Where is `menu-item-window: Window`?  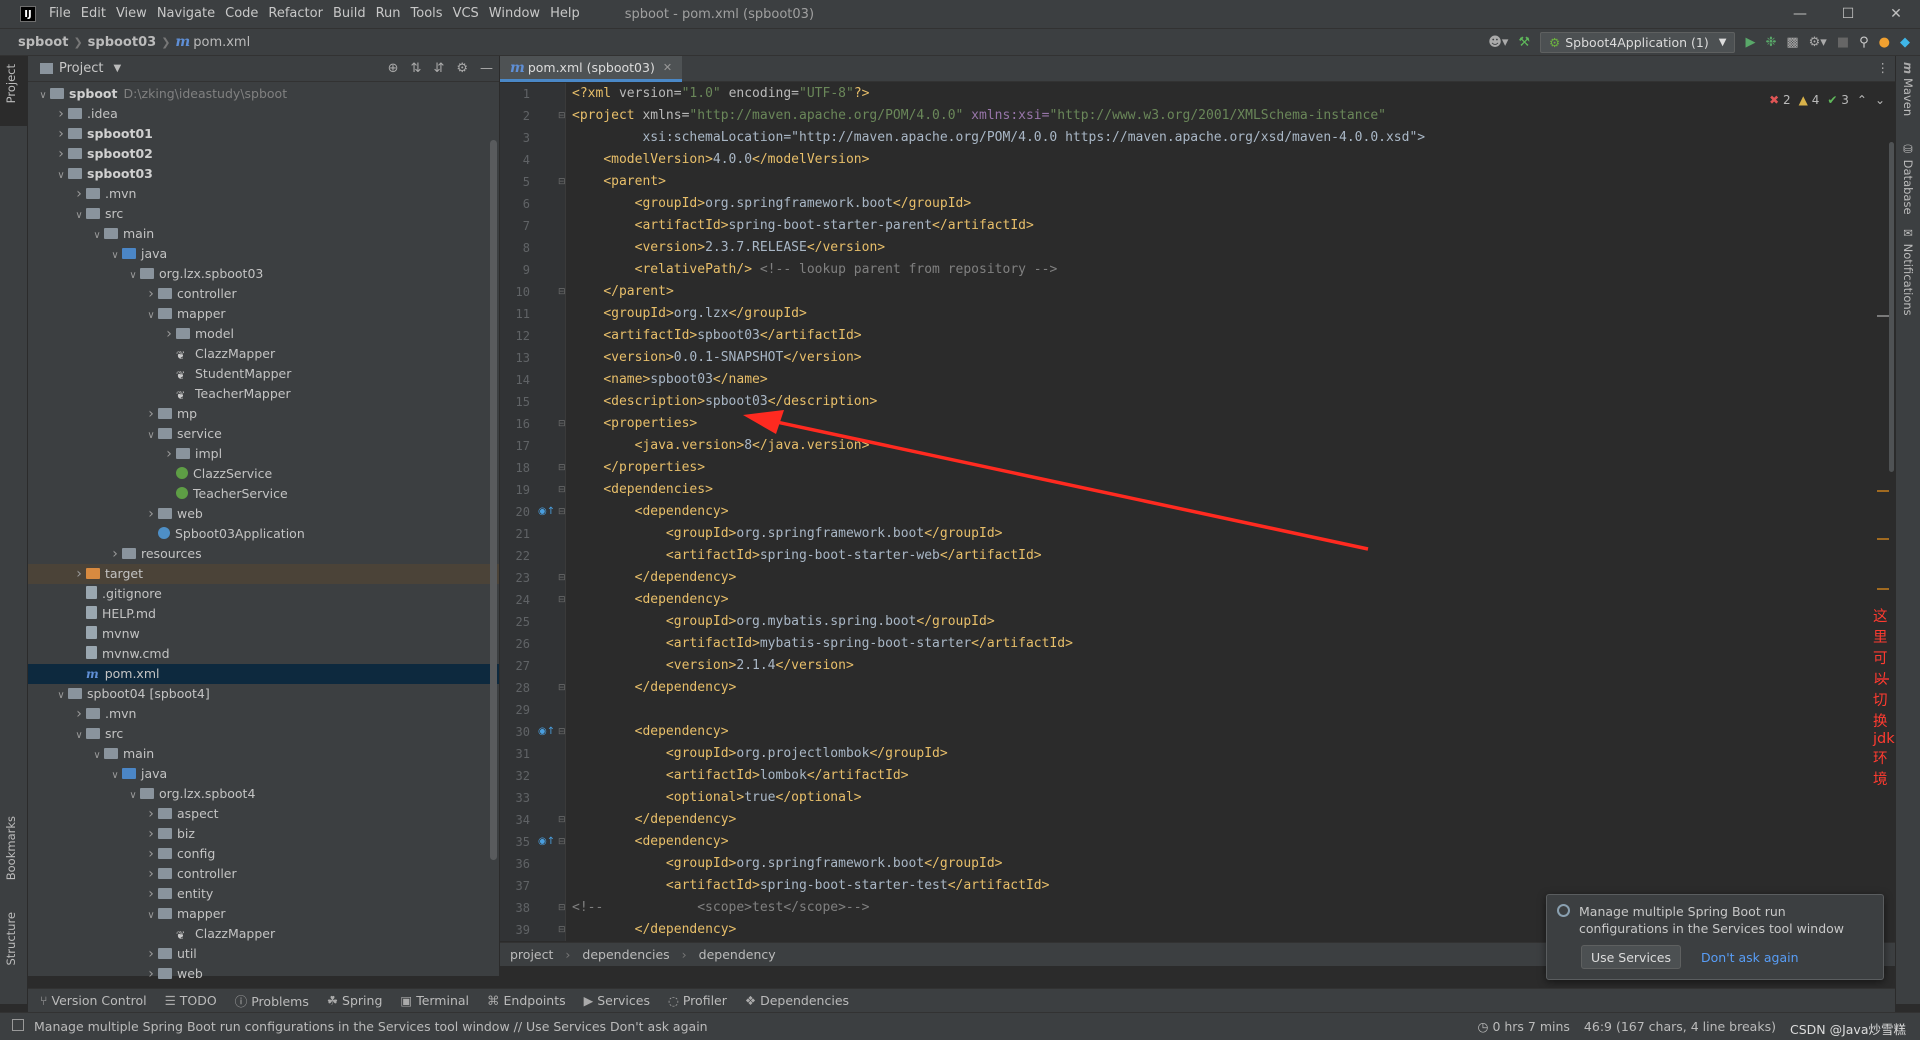 menu-item-window: Window is located at coordinates (514, 14).